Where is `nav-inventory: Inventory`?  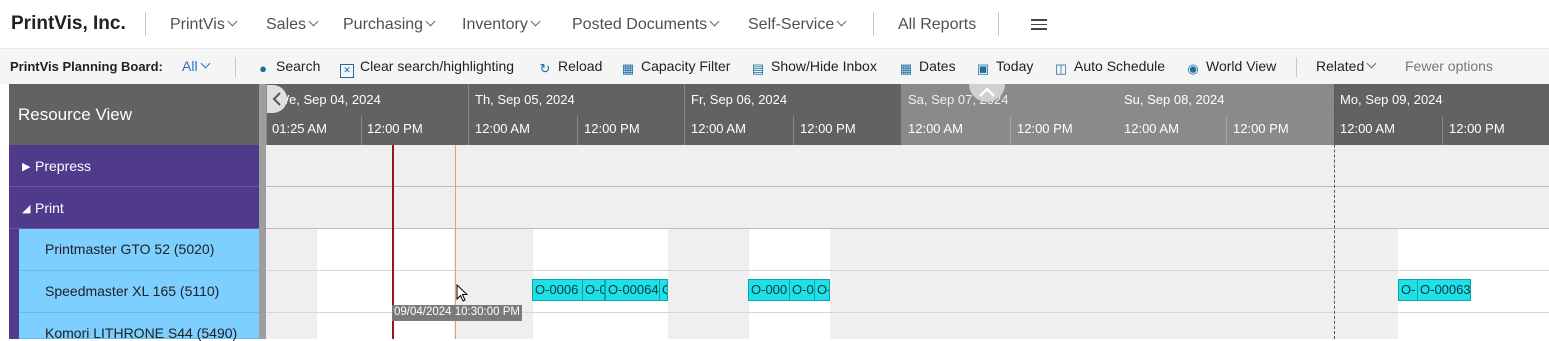
nav-inventory: Inventory is located at coordinates (501, 25).